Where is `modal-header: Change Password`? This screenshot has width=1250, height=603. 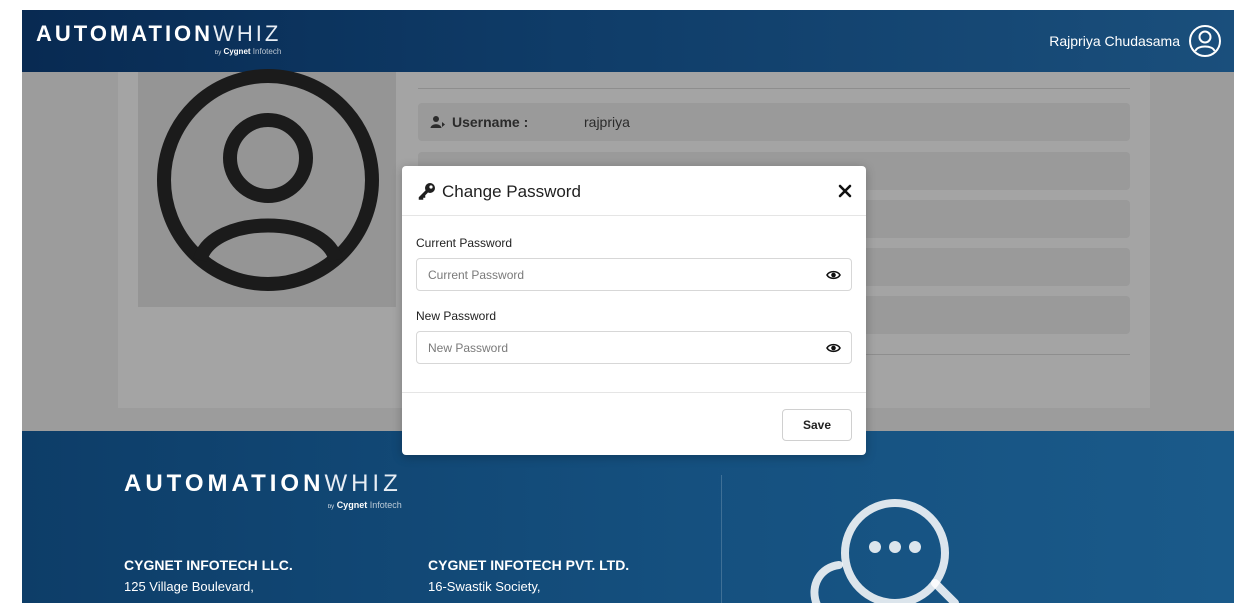 modal-header: Change Password is located at coordinates (634, 191).